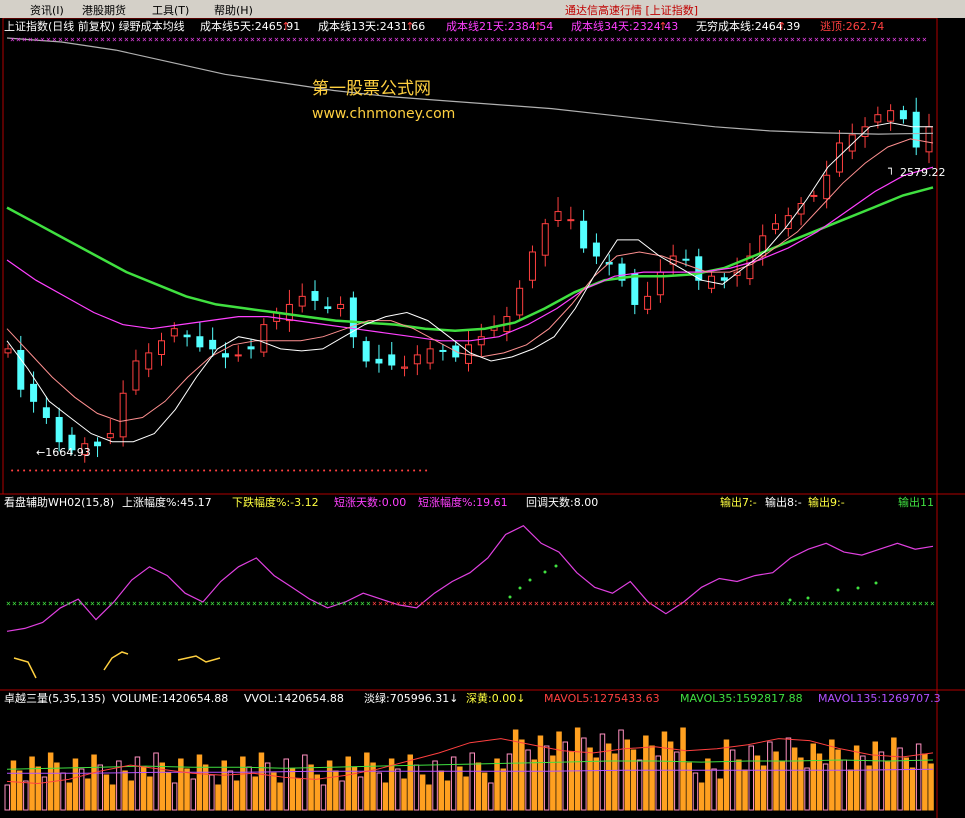 The image size is (965, 818). I want to click on menu-item-tools: 工具(T), so click(170, 10).